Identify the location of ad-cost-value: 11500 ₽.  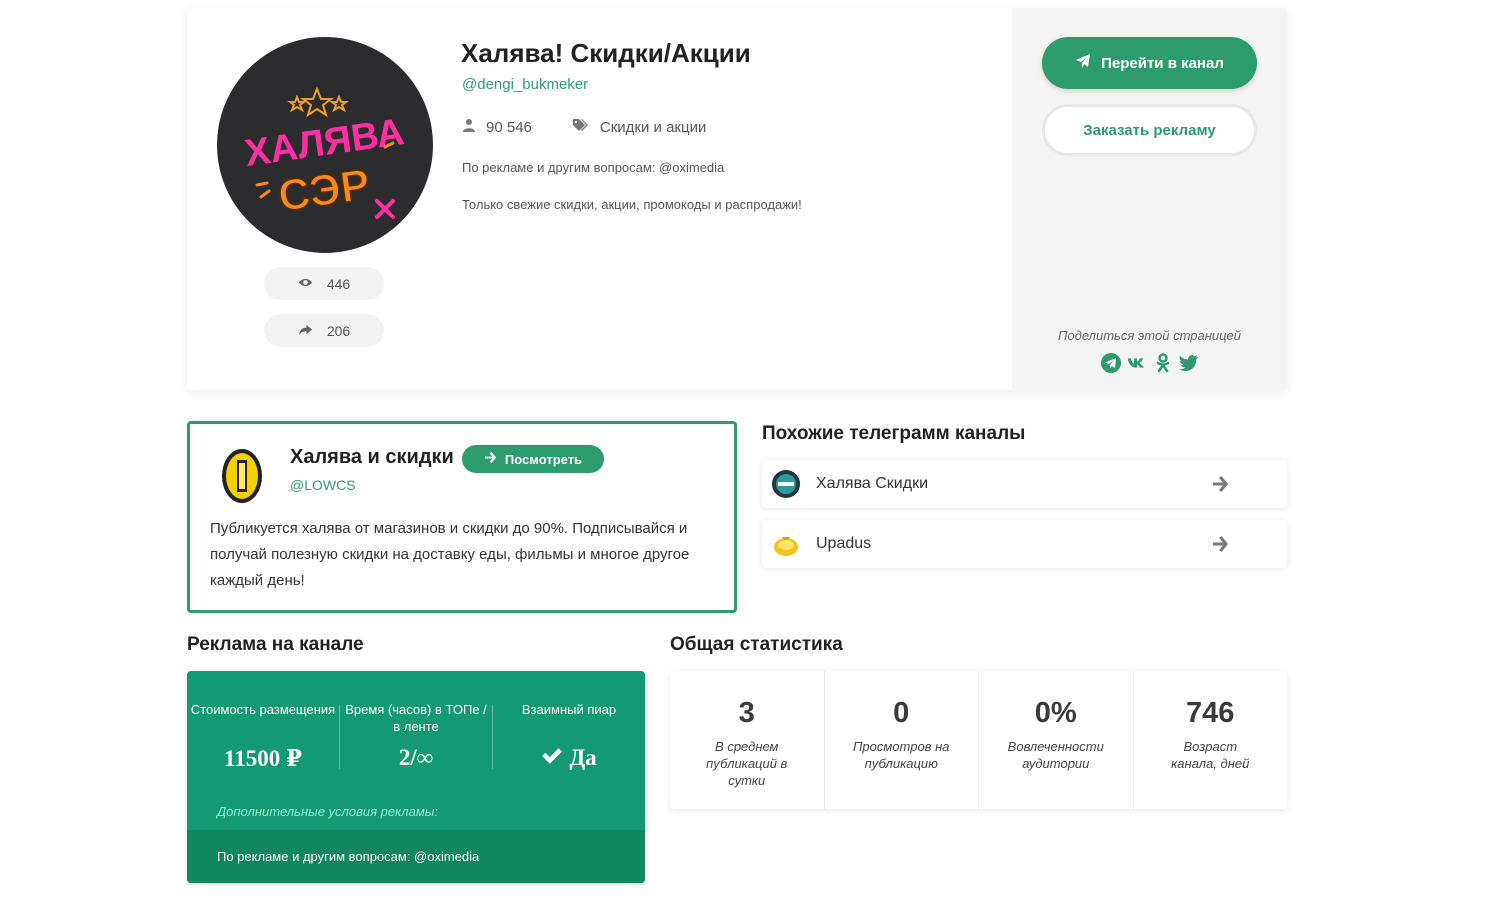
(263, 758).